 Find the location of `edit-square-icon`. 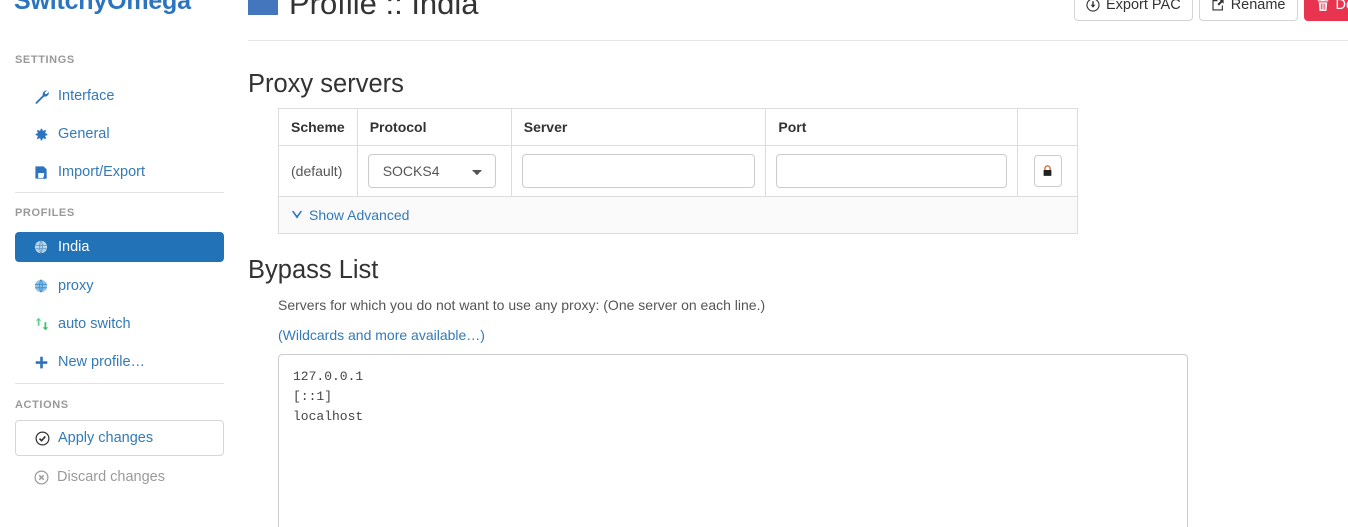

edit-square-icon is located at coordinates (1218, 6).